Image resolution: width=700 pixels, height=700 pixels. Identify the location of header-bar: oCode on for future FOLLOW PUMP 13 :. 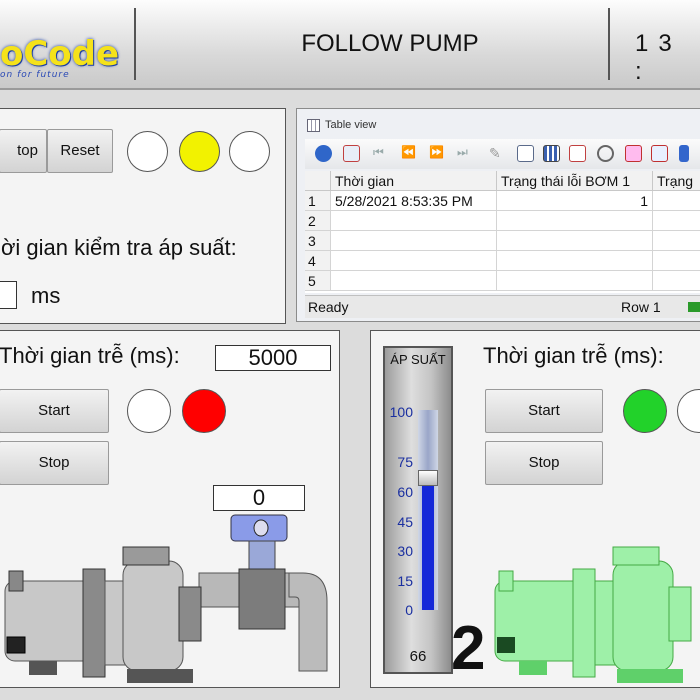
(350, 45).